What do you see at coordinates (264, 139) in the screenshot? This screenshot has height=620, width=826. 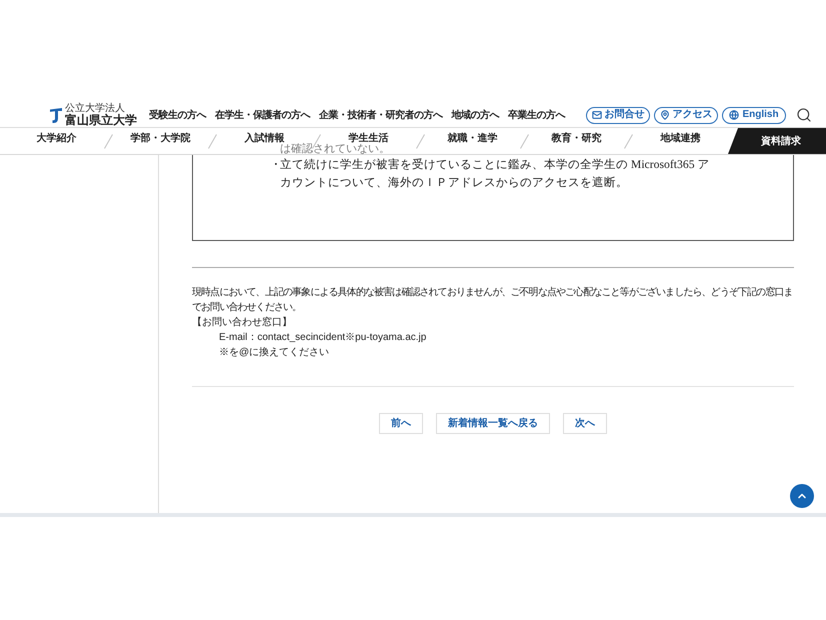 I see `main-nav-link: 入試情報` at bounding box center [264, 139].